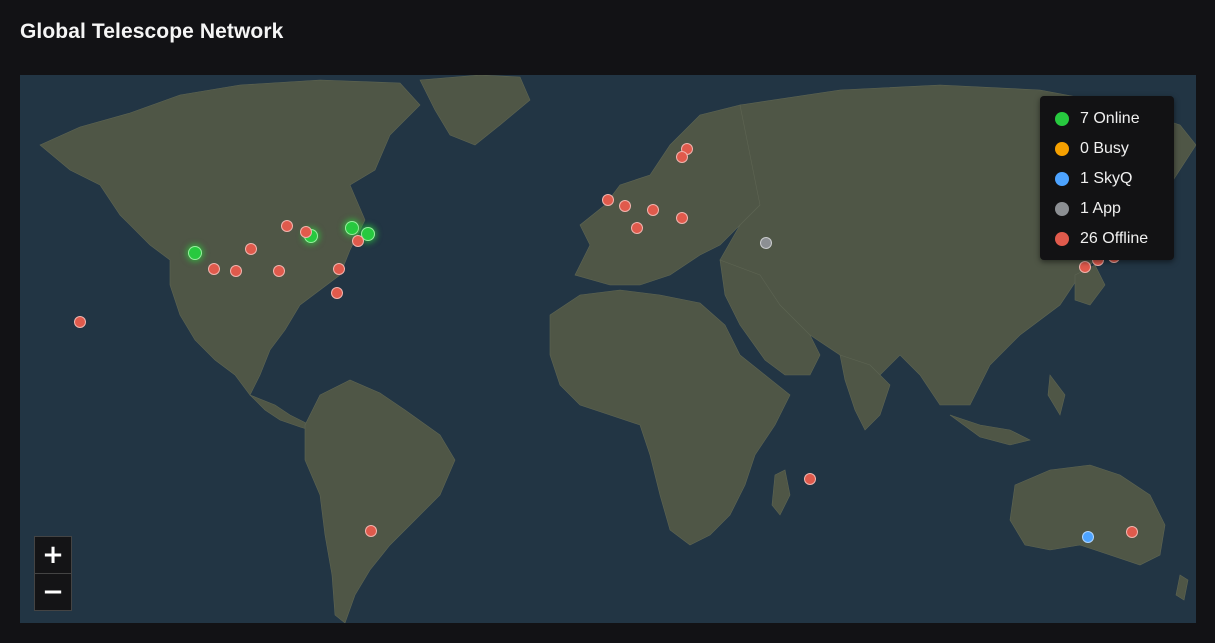  What do you see at coordinates (1062, 119) in the screenshot?
I see `online-dot-icon` at bounding box center [1062, 119].